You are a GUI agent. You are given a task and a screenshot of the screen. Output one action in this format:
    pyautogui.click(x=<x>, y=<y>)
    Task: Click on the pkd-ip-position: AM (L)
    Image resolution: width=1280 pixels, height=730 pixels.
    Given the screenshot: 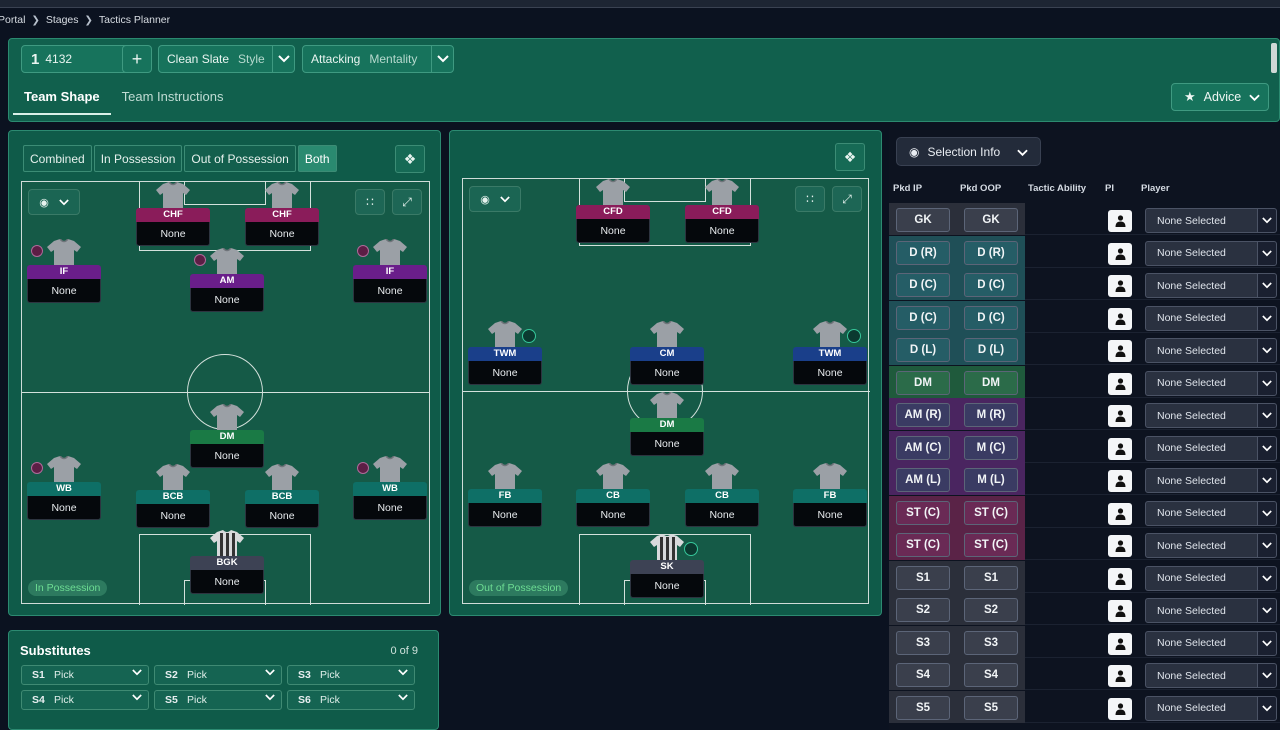 What is the action you would take?
    pyautogui.click(x=923, y=480)
    